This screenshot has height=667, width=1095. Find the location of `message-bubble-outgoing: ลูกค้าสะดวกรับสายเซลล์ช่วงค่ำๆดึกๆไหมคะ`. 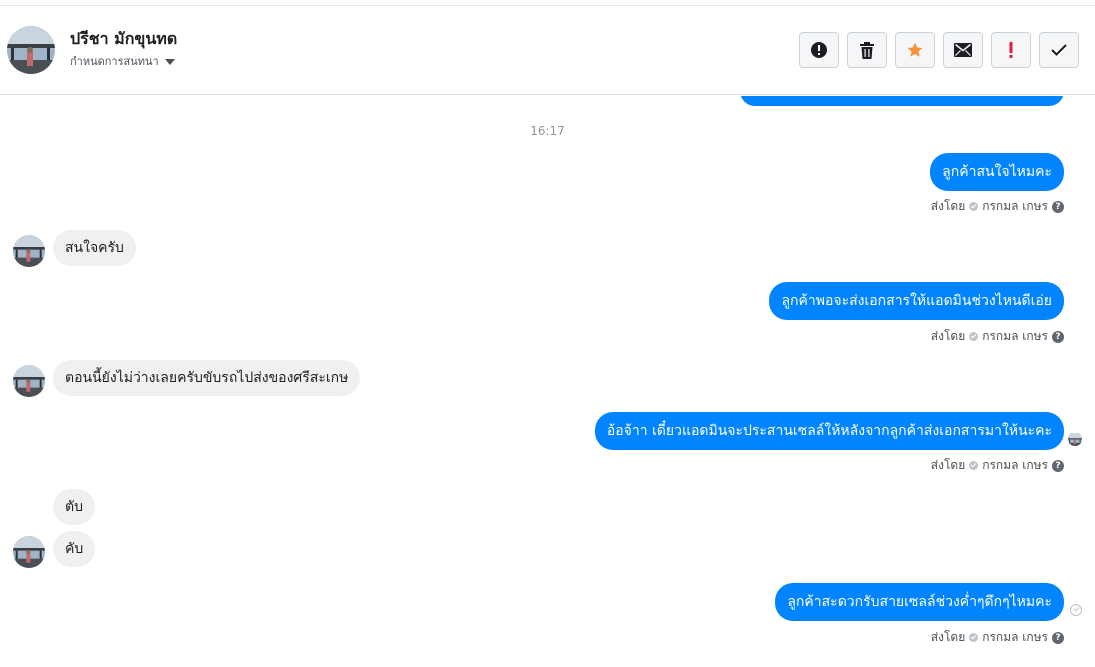

message-bubble-outgoing: ลูกค้าสะดวกรับสายเซลล์ช่วงค่ำๆดึกๆไหมคะ is located at coordinates (919, 602).